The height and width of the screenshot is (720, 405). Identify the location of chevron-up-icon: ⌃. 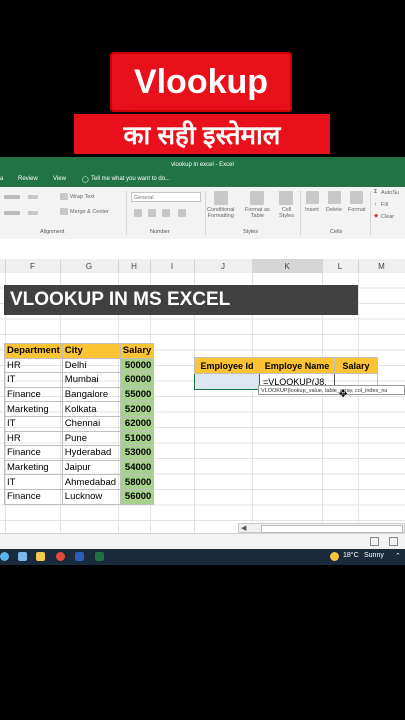
(398, 556).